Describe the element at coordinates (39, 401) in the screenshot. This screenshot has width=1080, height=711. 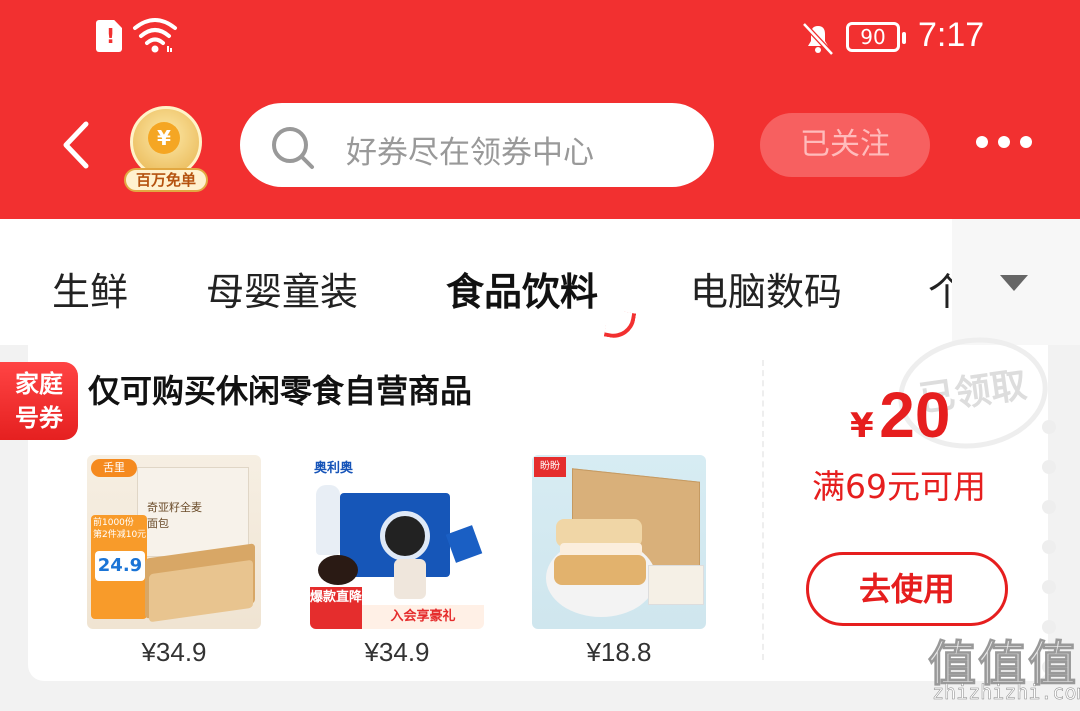
I see `family-coupon-badge: 家庭 号券` at that location.